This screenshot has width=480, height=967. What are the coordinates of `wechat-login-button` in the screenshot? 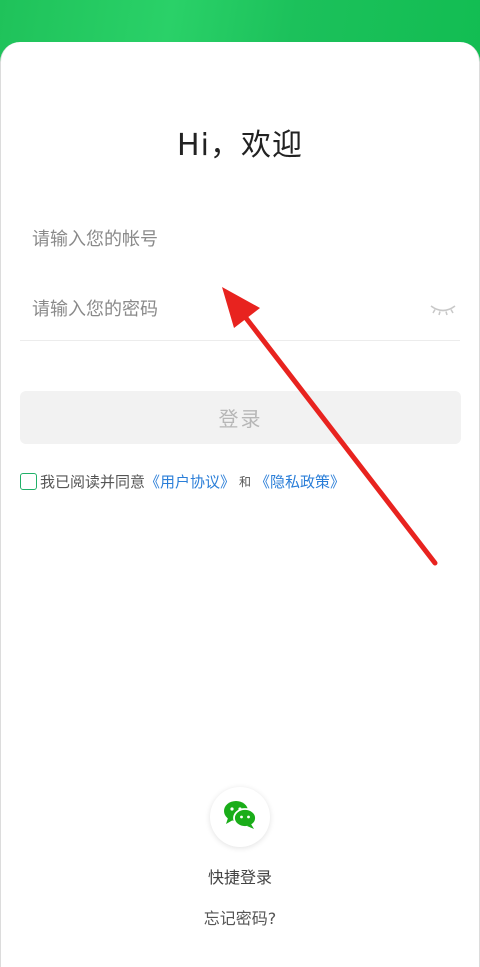 It's located at (240, 817).